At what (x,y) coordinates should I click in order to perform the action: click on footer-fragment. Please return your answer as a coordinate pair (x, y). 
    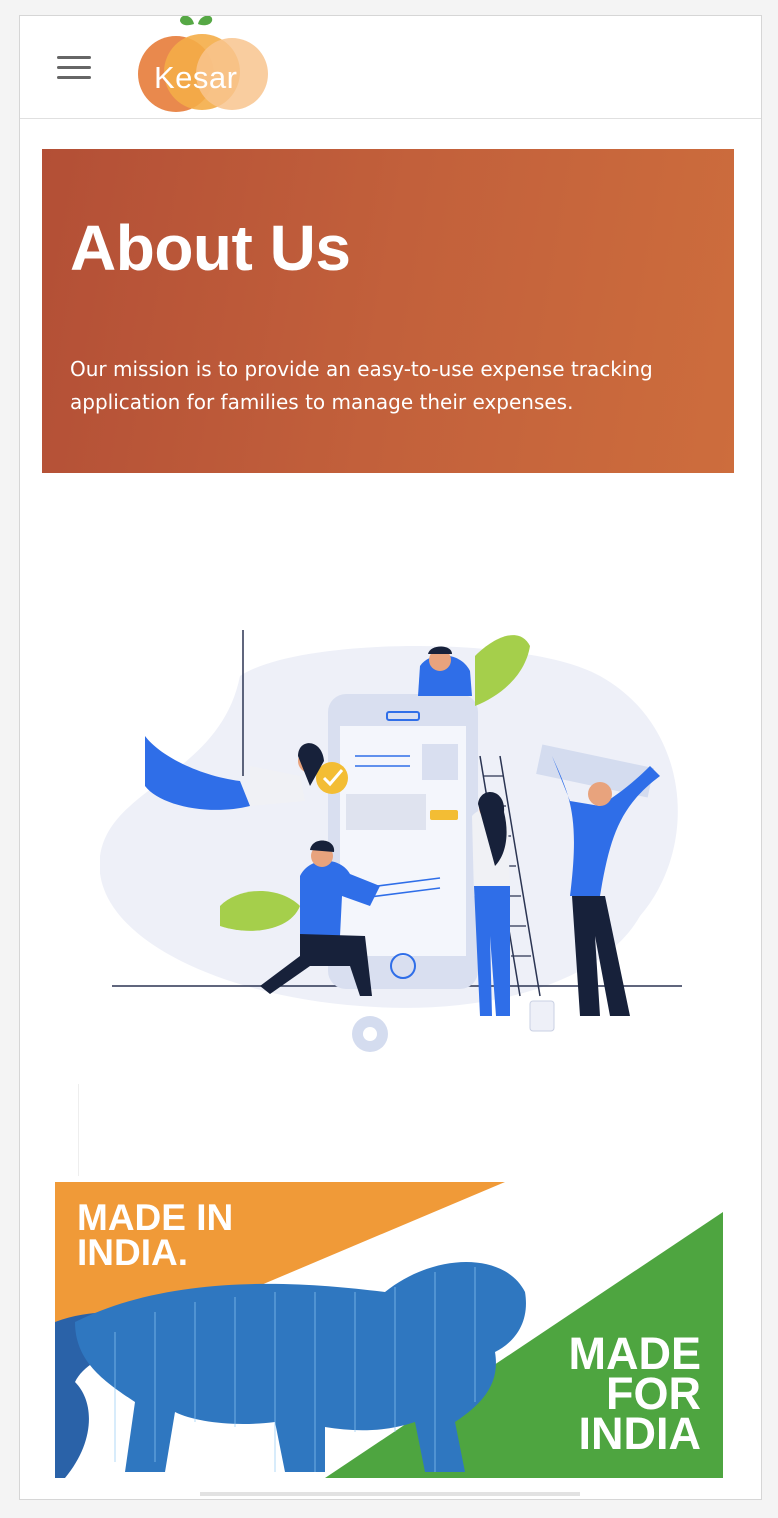
    Looking at the image, I should click on (390, 1494).